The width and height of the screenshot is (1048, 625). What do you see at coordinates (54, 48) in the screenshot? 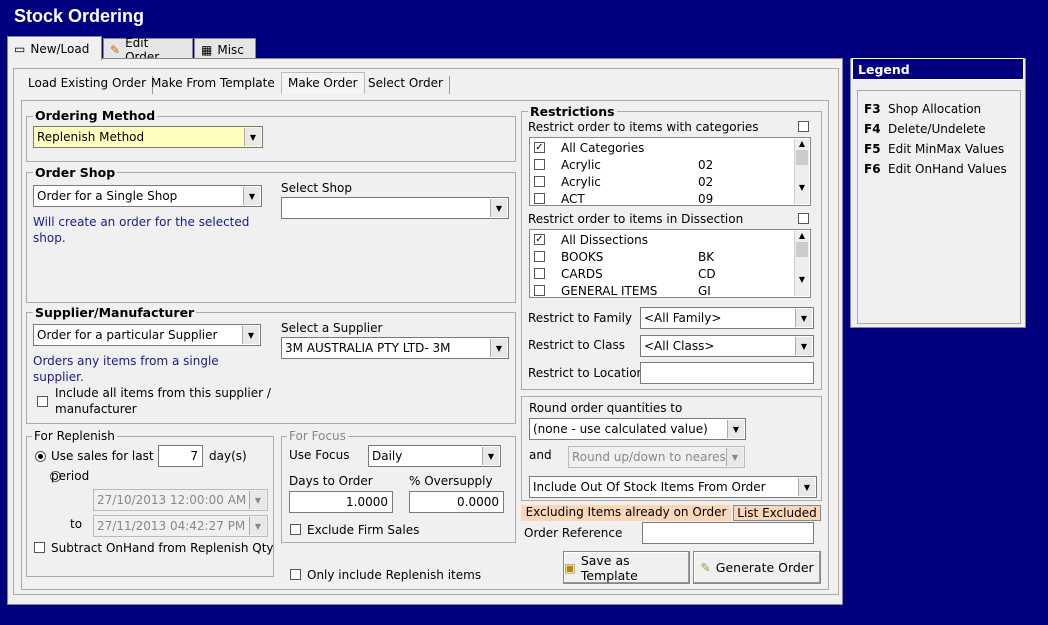
I see `tab-new-load: ▭ New/Load` at bounding box center [54, 48].